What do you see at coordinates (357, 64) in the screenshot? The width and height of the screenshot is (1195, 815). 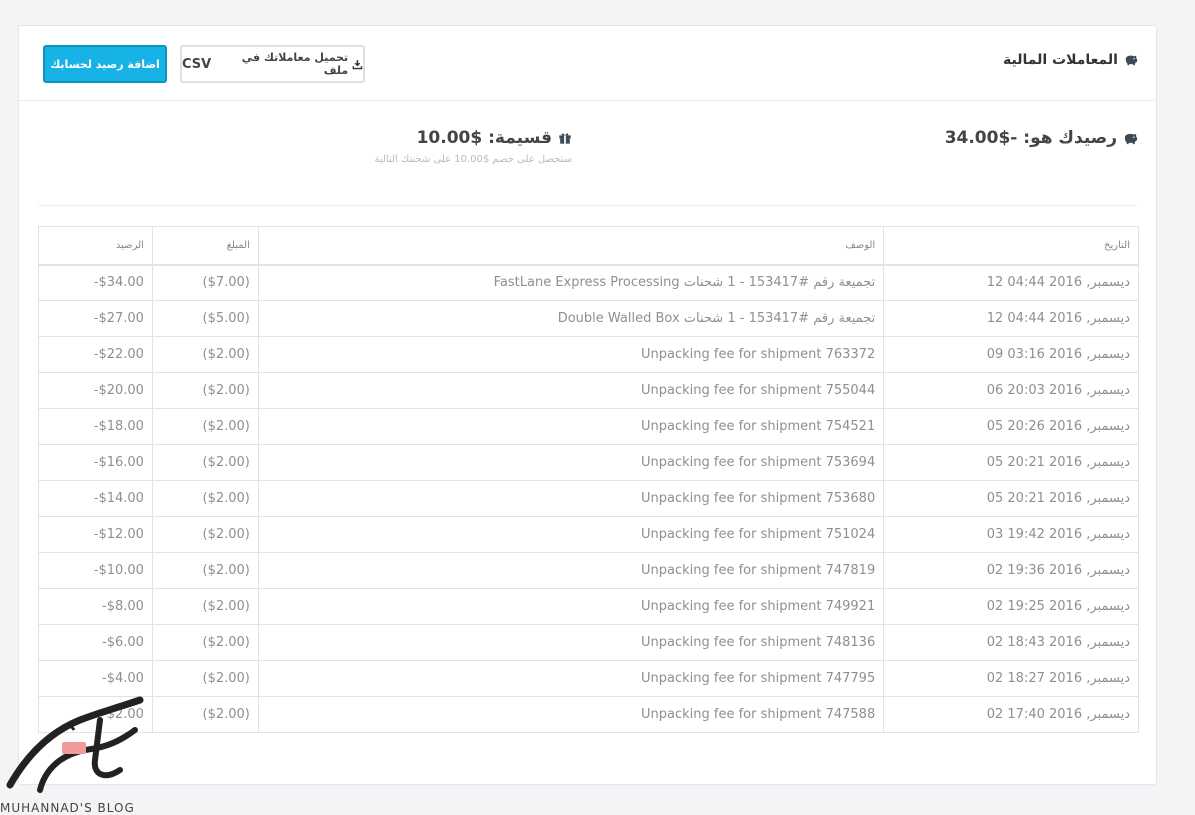 I see `download-icon` at bounding box center [357, 64].